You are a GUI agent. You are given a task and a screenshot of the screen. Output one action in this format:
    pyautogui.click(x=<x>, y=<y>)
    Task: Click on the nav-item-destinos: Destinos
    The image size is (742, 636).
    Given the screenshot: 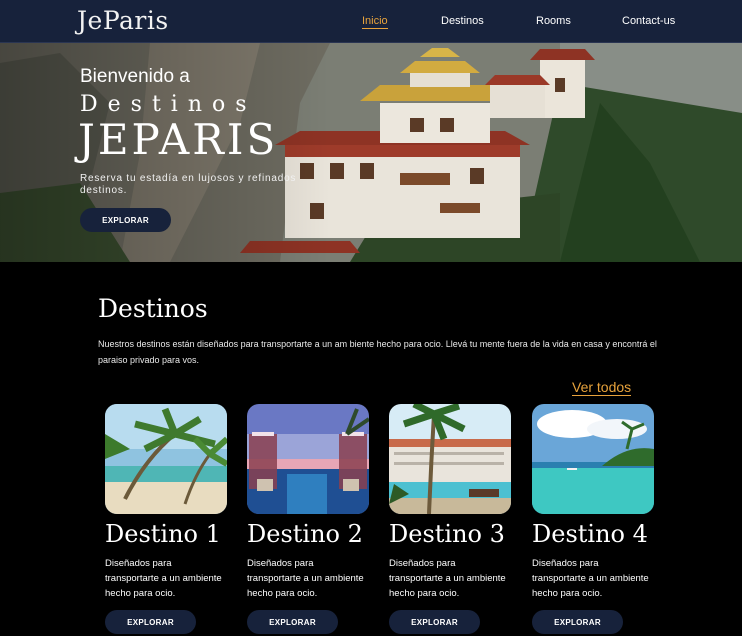 What is the action you would take?
    pyautogui.click(x=462, y=21)
    